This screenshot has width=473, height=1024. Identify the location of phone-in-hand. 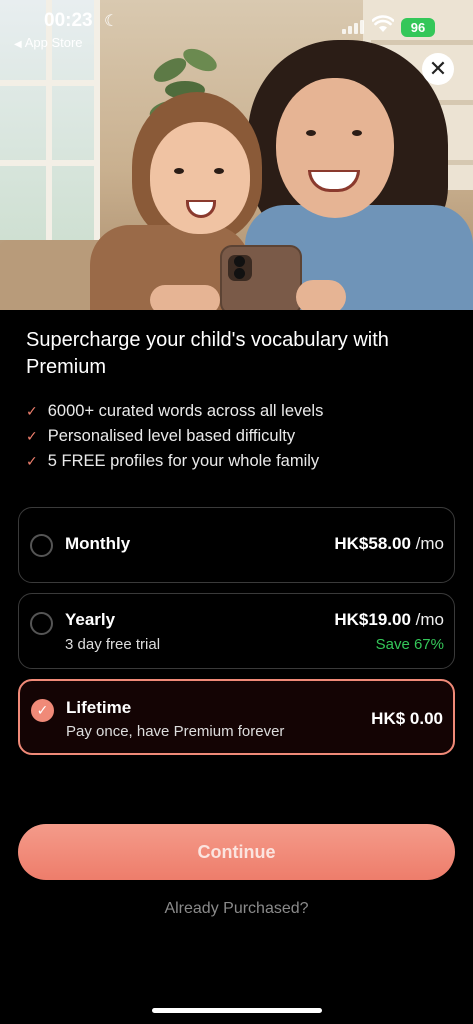
(261, 277).